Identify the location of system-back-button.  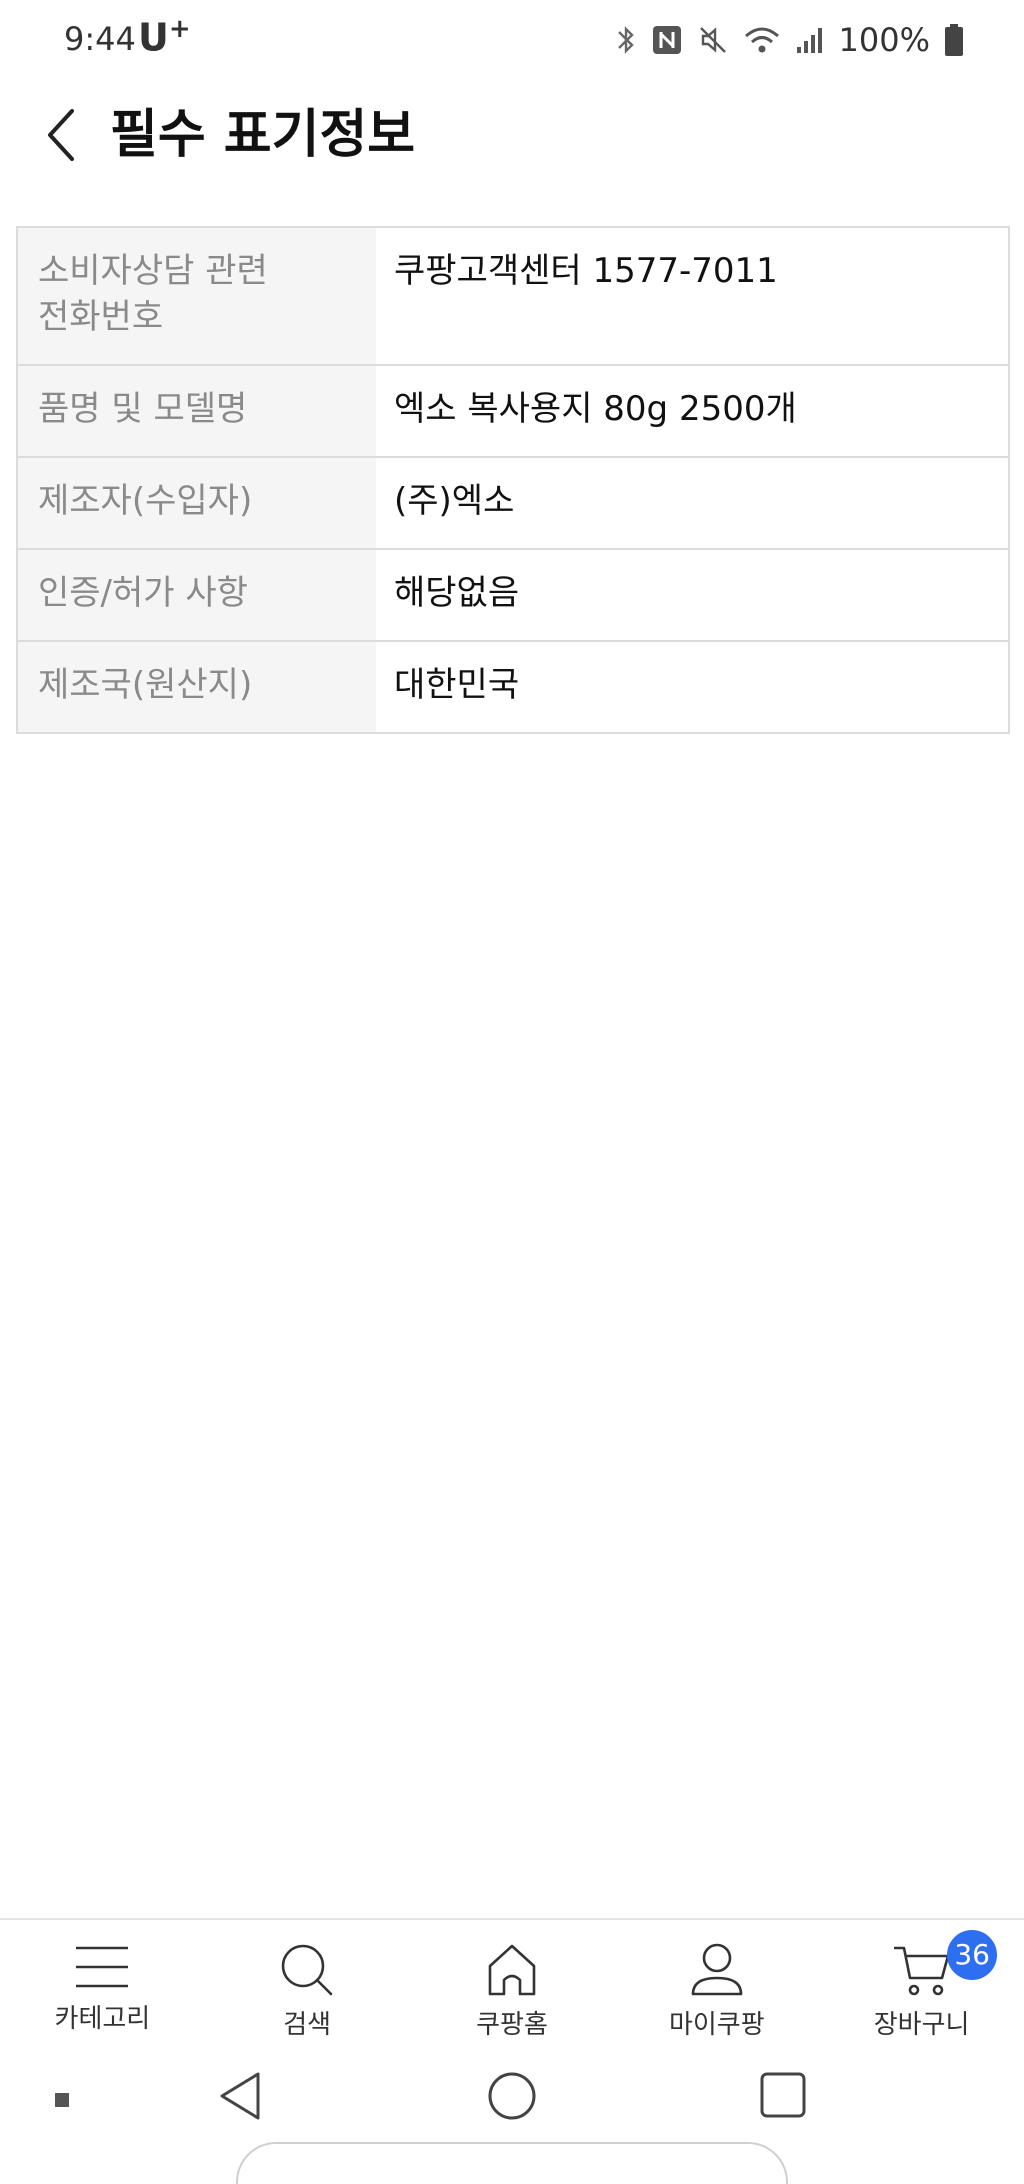
(240, 2096).